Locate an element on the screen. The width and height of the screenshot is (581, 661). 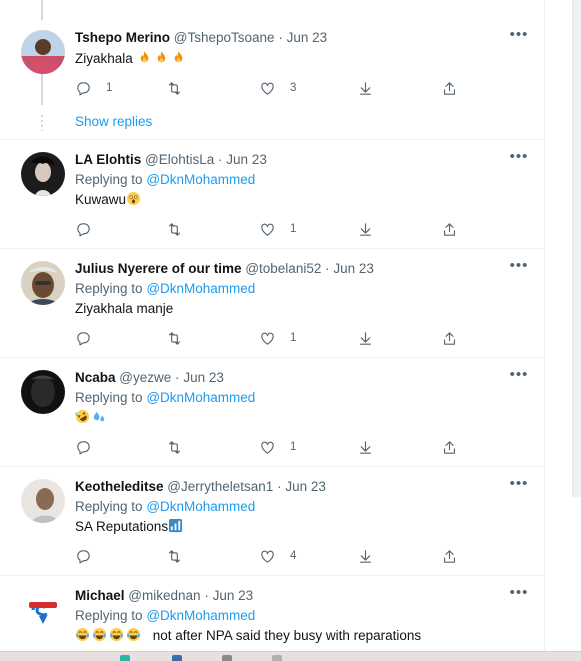
display-name: Michael is located at coordinates (100, 595).